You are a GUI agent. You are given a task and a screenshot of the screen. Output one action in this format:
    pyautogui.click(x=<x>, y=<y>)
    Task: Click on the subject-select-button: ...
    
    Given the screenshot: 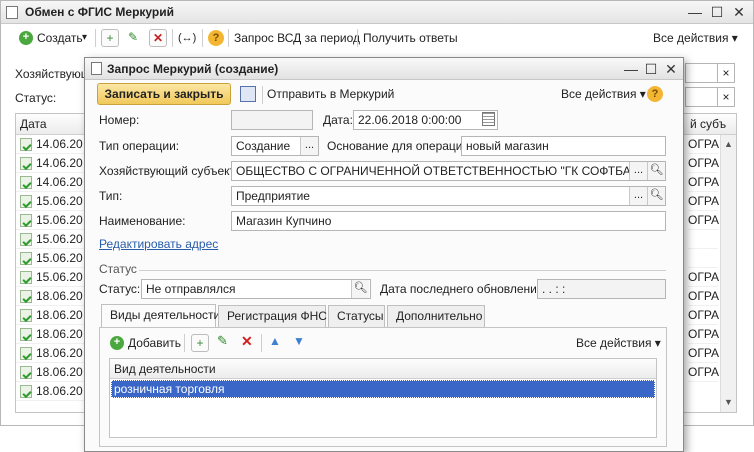 What is the action you would take?
    pyautogui.click(x=638, y=171)
    